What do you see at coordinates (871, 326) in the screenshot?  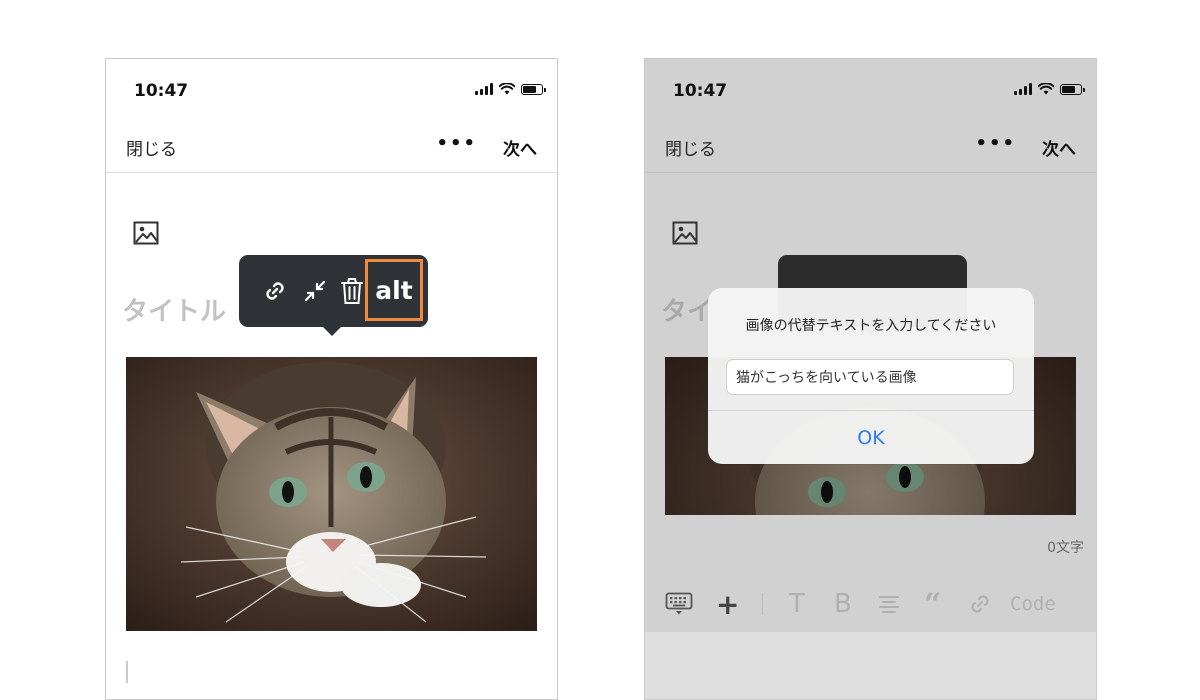 I see `dialog-title: 画像の代替テキストを入力してください` at bounding box center [871, 326].